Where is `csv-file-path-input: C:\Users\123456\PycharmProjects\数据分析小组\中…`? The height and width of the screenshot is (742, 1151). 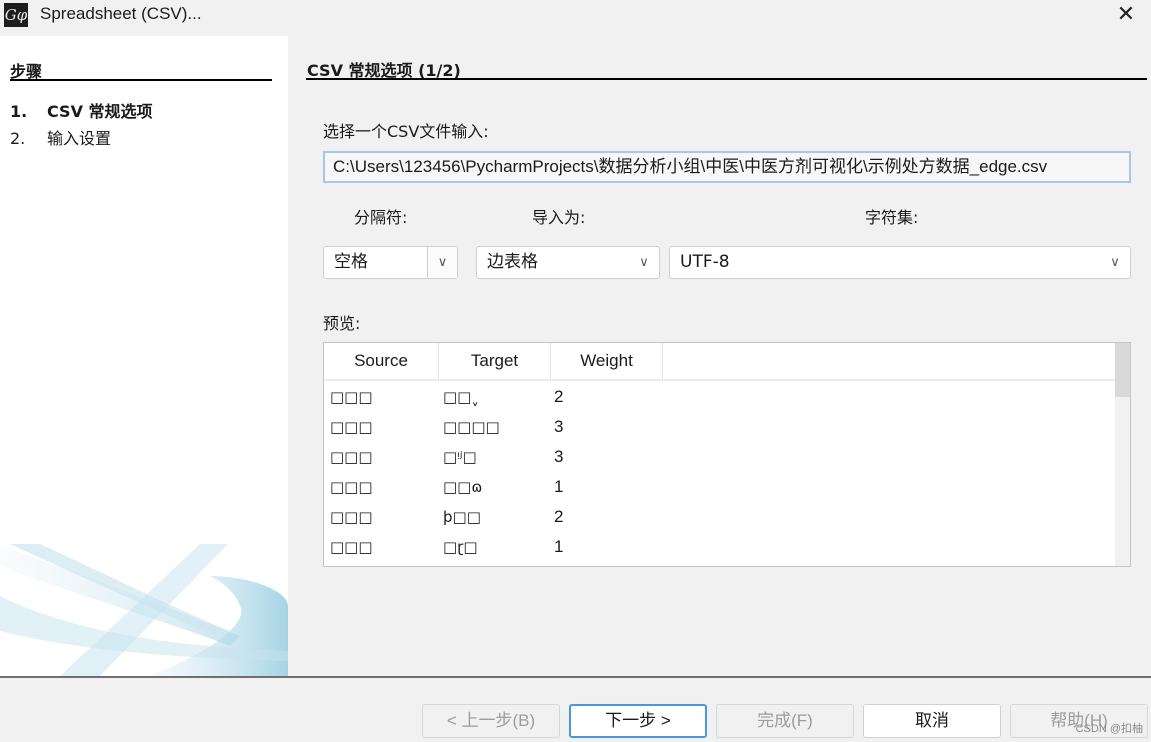 csv-file-path-input: C:\Users\123456\PycharmProjects\数据分析小组\中… is located at coordinates (727, 167).